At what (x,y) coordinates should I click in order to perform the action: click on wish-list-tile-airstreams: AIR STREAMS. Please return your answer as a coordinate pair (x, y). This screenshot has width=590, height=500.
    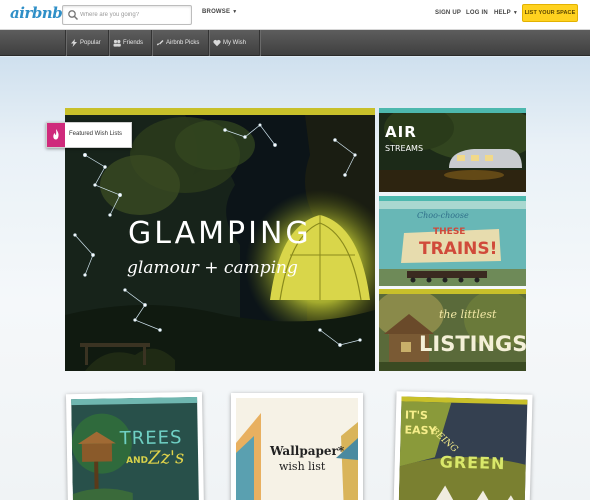
    Looking at the image, I should click on (452, 150).